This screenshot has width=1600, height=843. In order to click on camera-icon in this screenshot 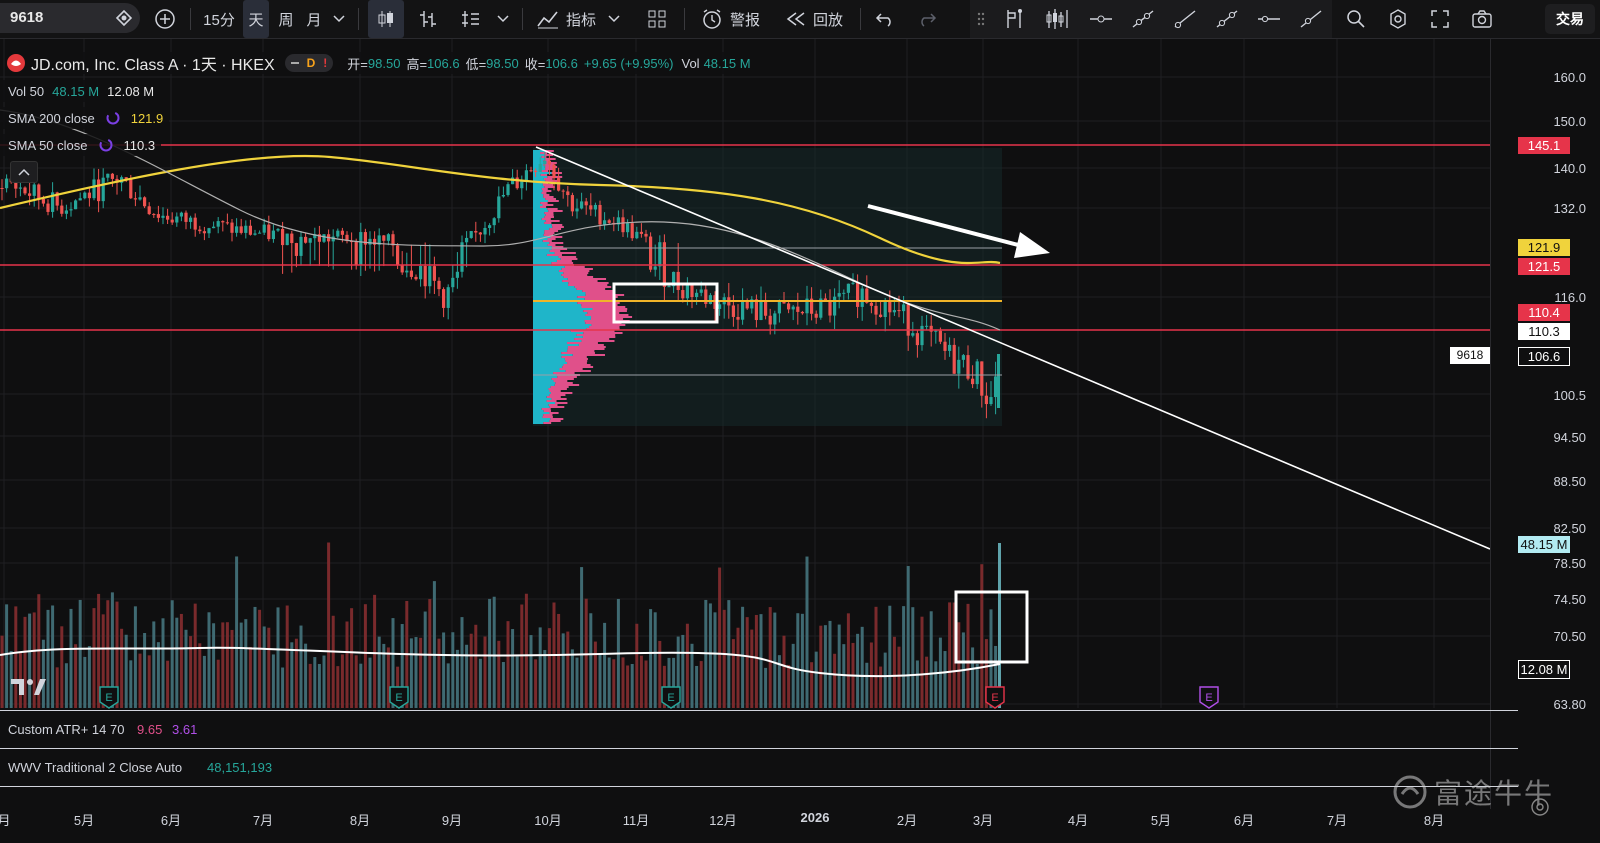, I will do `click(1482, 19)`.